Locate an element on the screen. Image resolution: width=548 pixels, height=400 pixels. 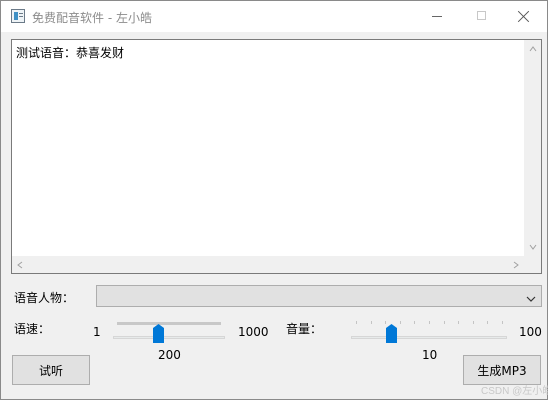
minimize-button is located at coordinates (437, 16).